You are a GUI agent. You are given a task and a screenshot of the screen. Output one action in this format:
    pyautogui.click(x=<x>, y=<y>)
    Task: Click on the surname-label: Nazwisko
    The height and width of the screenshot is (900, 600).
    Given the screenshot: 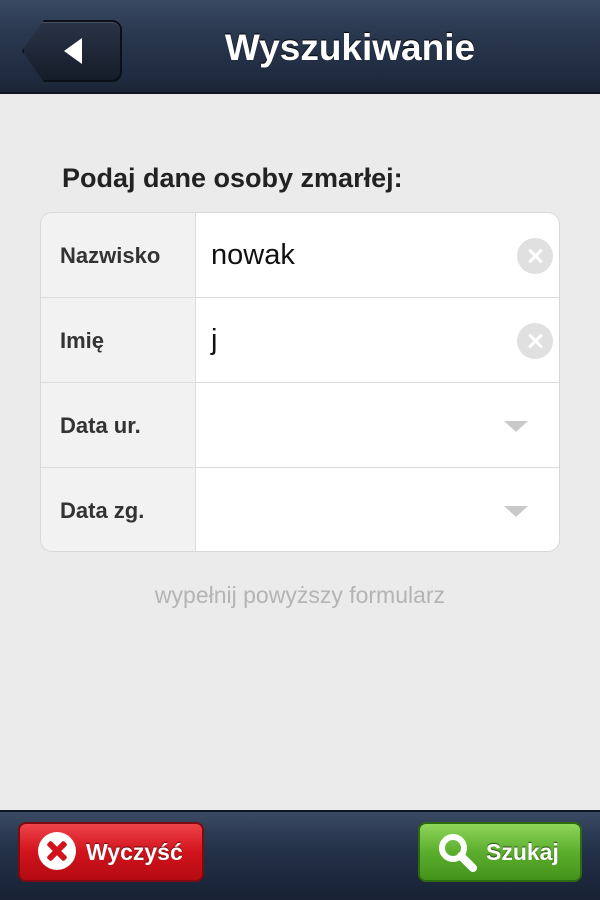 What is the action you would take?
    pyautogui.click(x=118, y=255)
    